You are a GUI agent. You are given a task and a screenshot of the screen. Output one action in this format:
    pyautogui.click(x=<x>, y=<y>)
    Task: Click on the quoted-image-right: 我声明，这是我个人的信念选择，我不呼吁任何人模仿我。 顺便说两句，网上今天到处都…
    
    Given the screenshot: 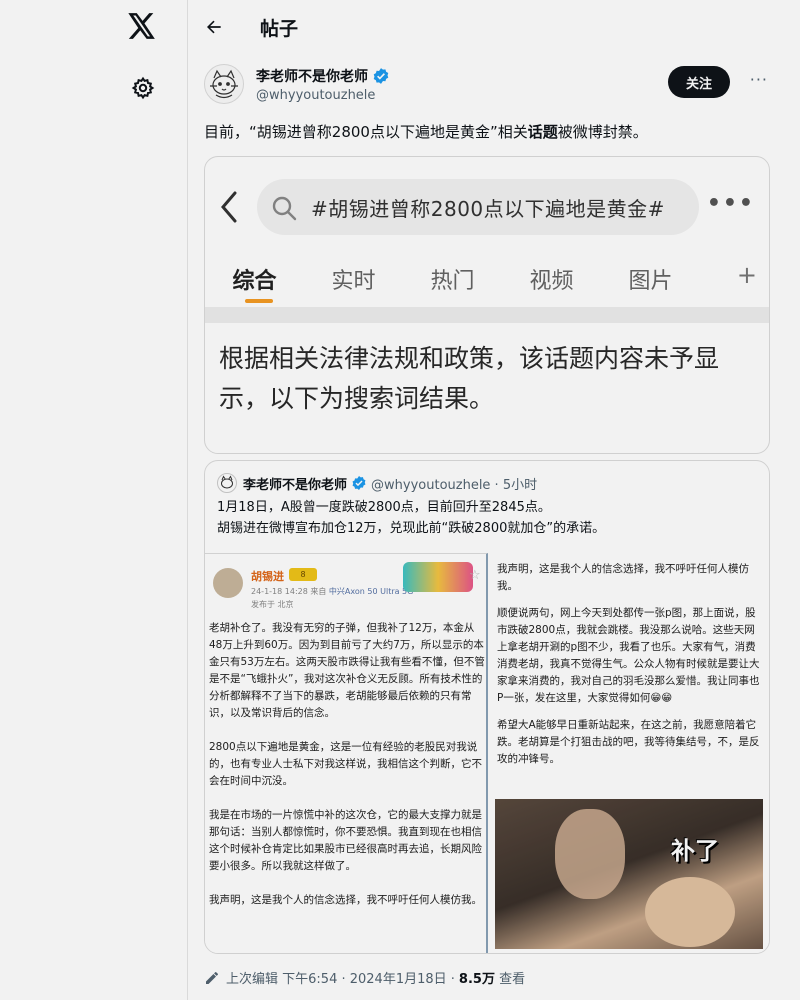 What is the action you would take?
    pyautogui.click(x=630, y=753)
    